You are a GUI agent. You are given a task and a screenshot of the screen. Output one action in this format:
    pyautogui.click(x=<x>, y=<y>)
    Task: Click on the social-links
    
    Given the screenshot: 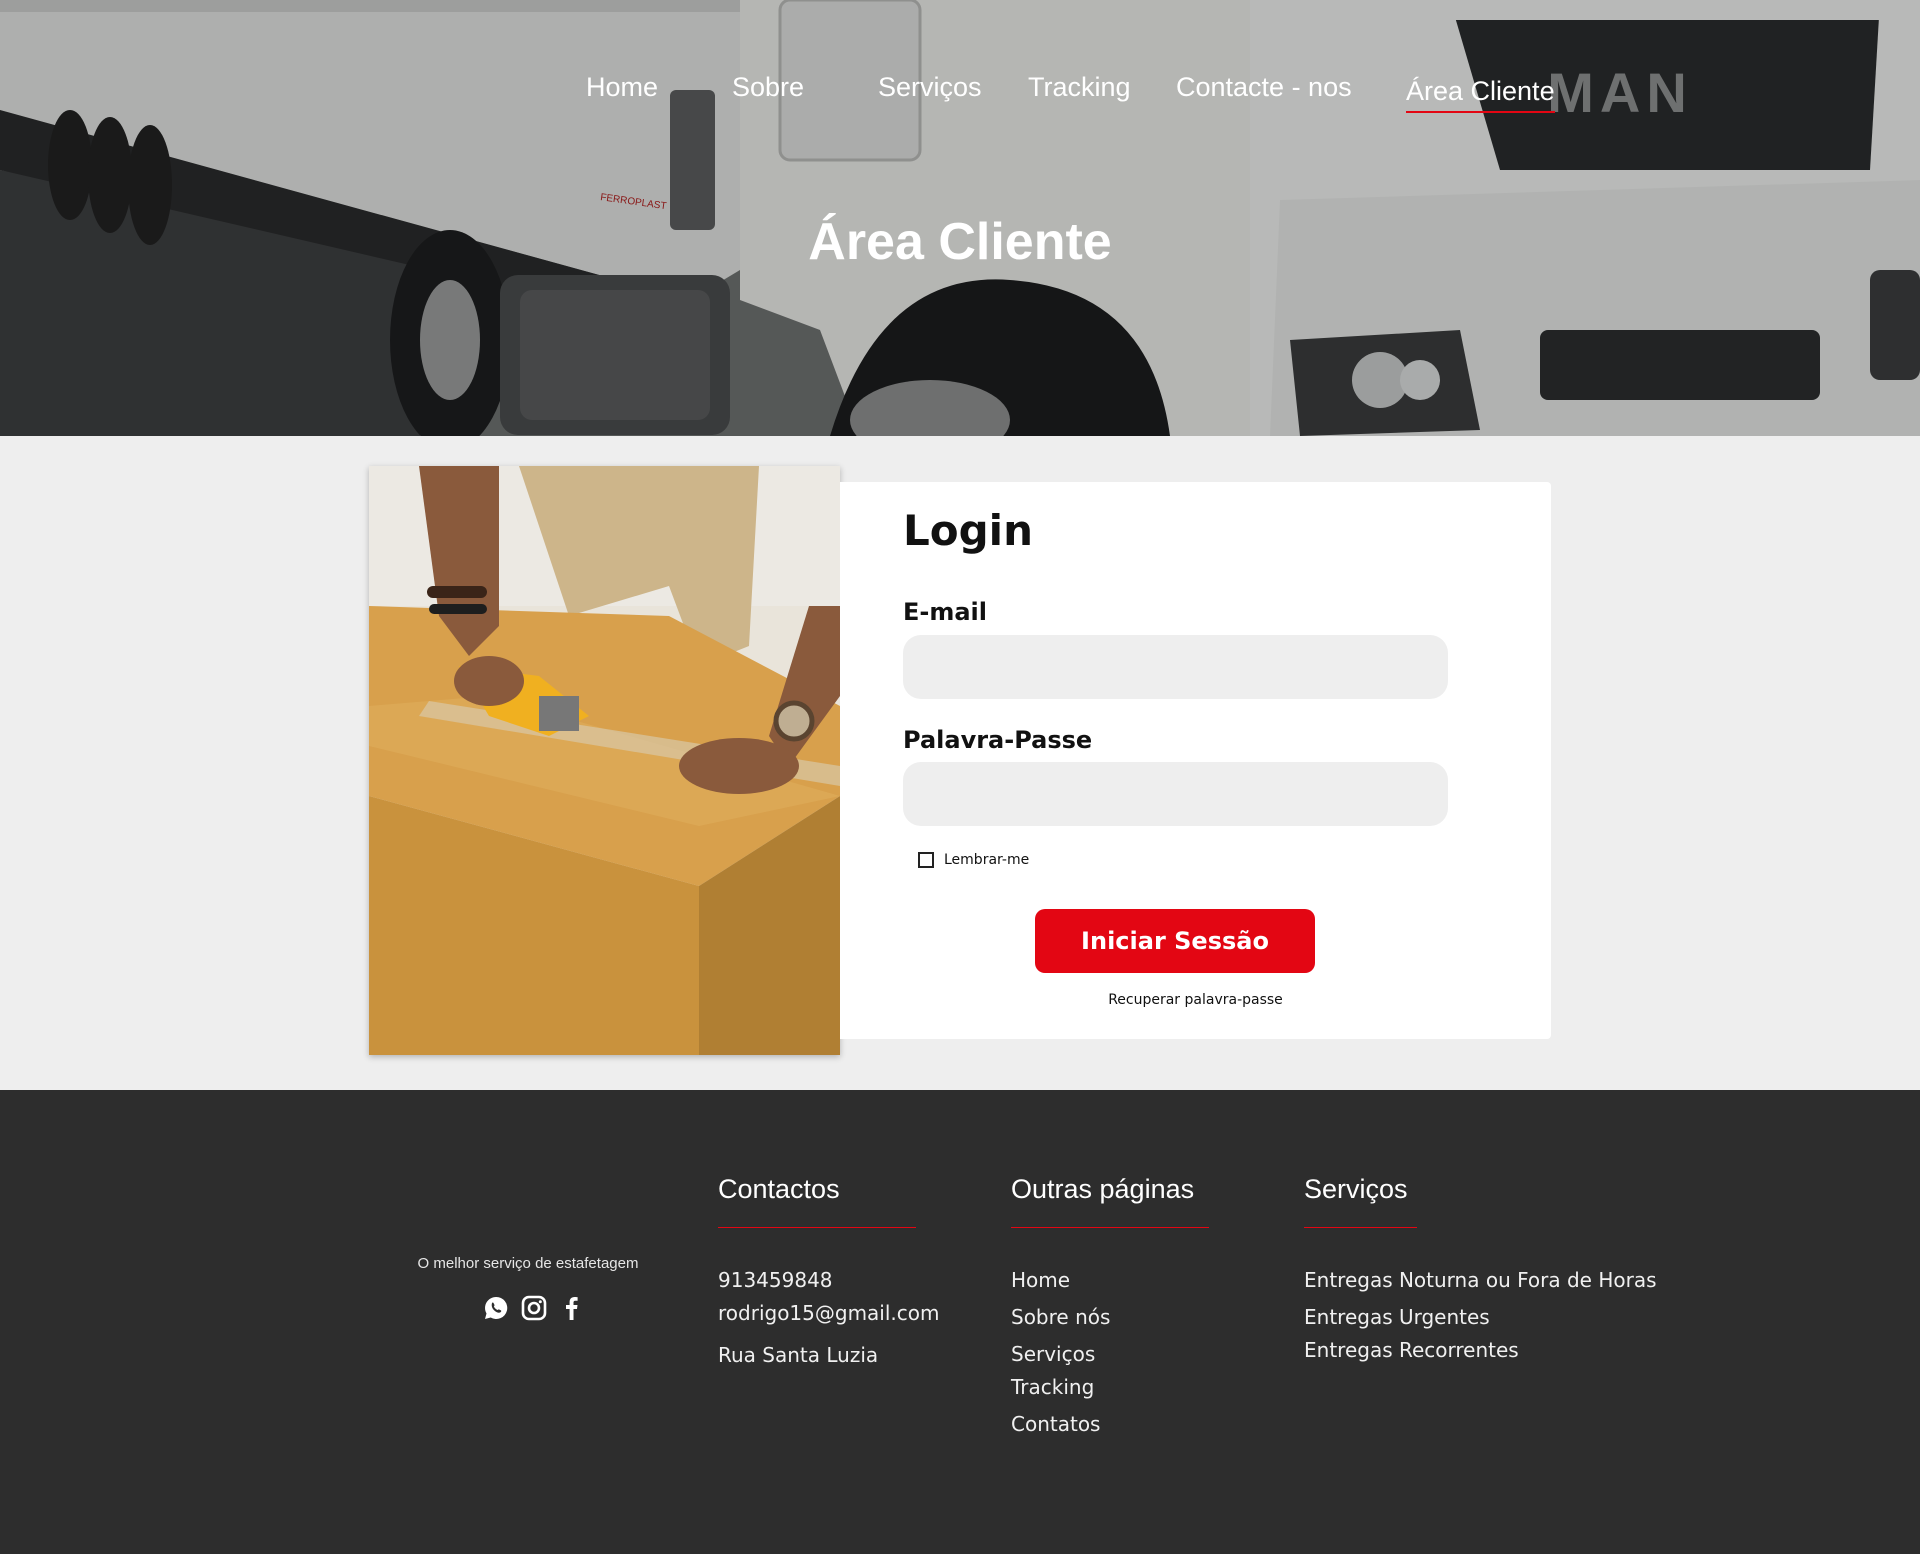 What is the action you would take?
    pyautogui.click(x=534, y=1308)
    